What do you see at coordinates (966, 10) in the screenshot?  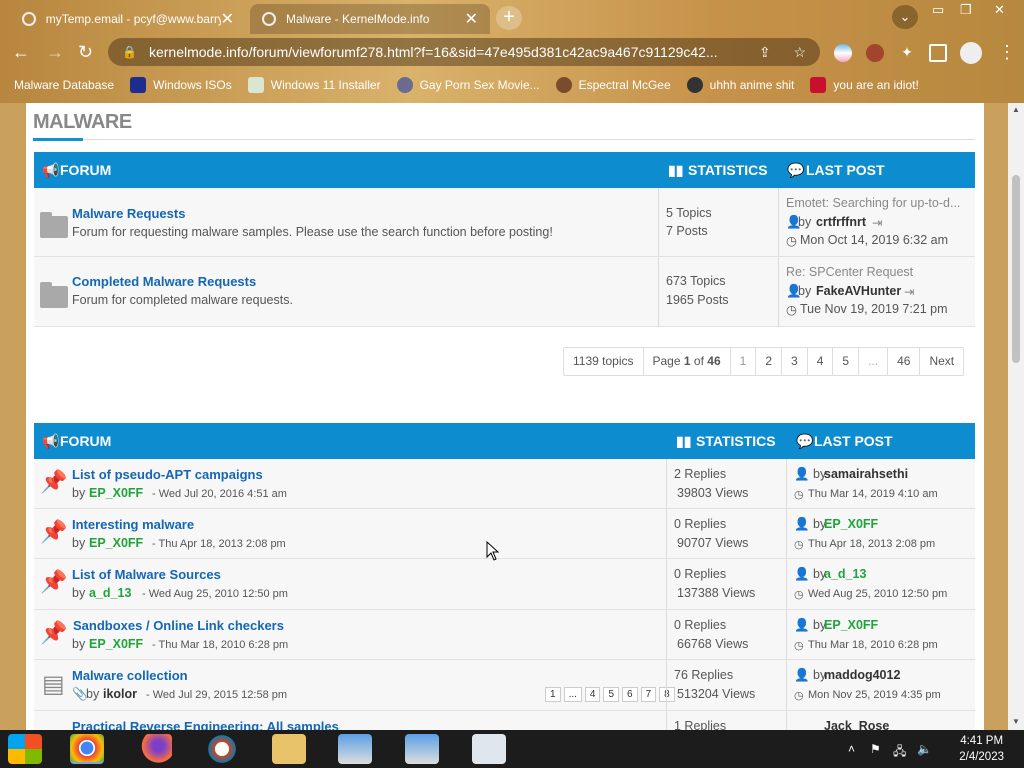 I see `restore-icon: ❐` at bounding box center [966, 10].